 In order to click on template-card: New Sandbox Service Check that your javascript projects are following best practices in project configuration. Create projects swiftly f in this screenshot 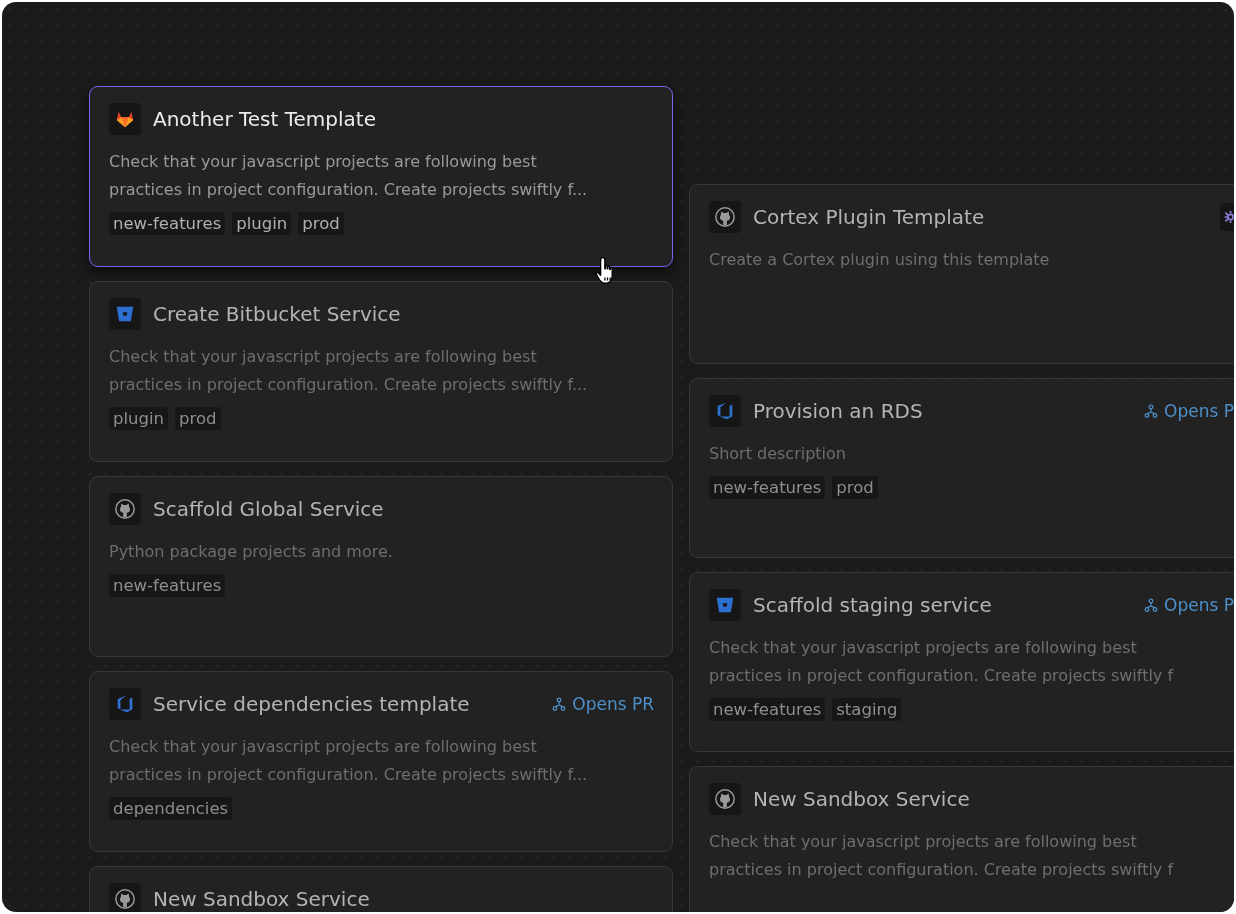, I will do `click(961, 839)`.